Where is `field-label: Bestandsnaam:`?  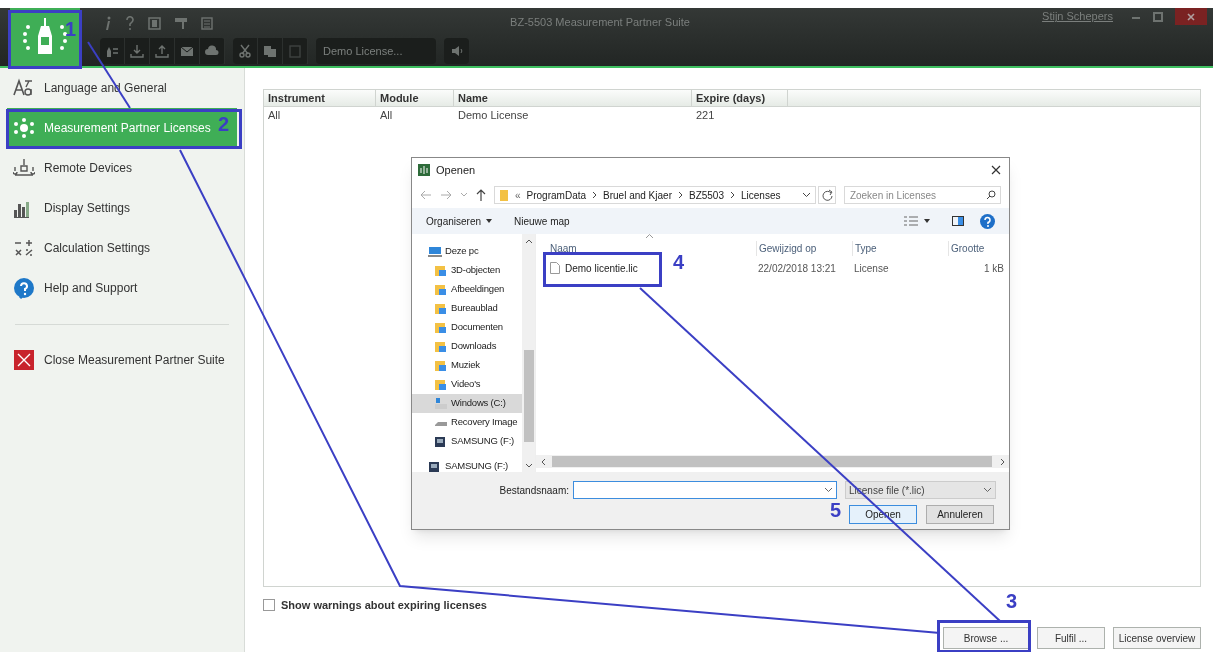
field-label: Bestandsnaam: is located at coordinates (534, 490).